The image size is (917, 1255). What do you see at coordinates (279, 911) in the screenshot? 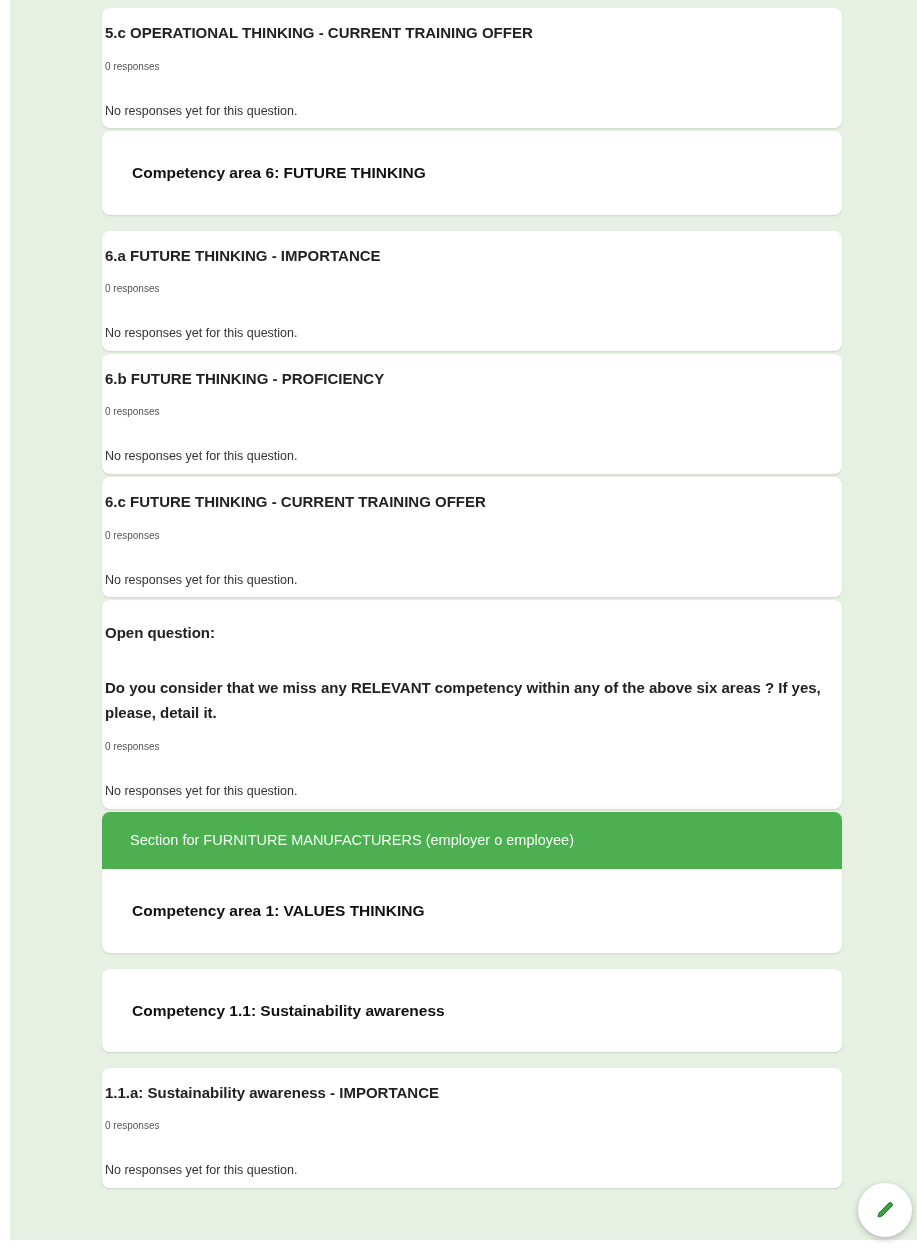
I see `heading-title: Competency area 1: VALUES THINKING` at bounding box center [279, 911].